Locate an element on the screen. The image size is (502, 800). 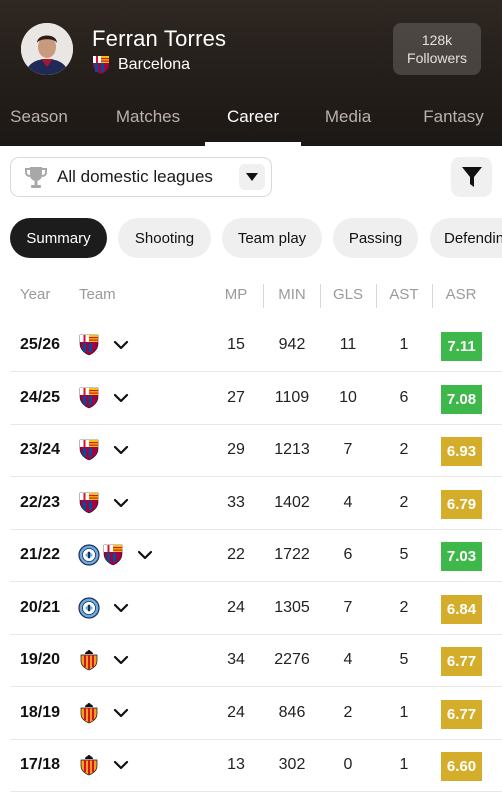
matches-played: 34 is located at coordinates (236, 659).